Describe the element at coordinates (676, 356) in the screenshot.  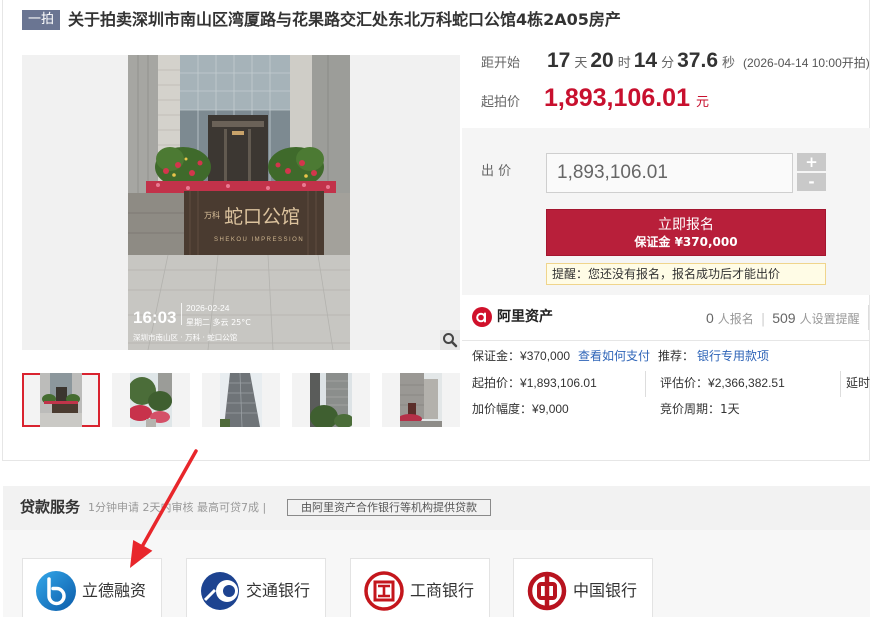
I see `recommend-label: 推荐：` at that location.